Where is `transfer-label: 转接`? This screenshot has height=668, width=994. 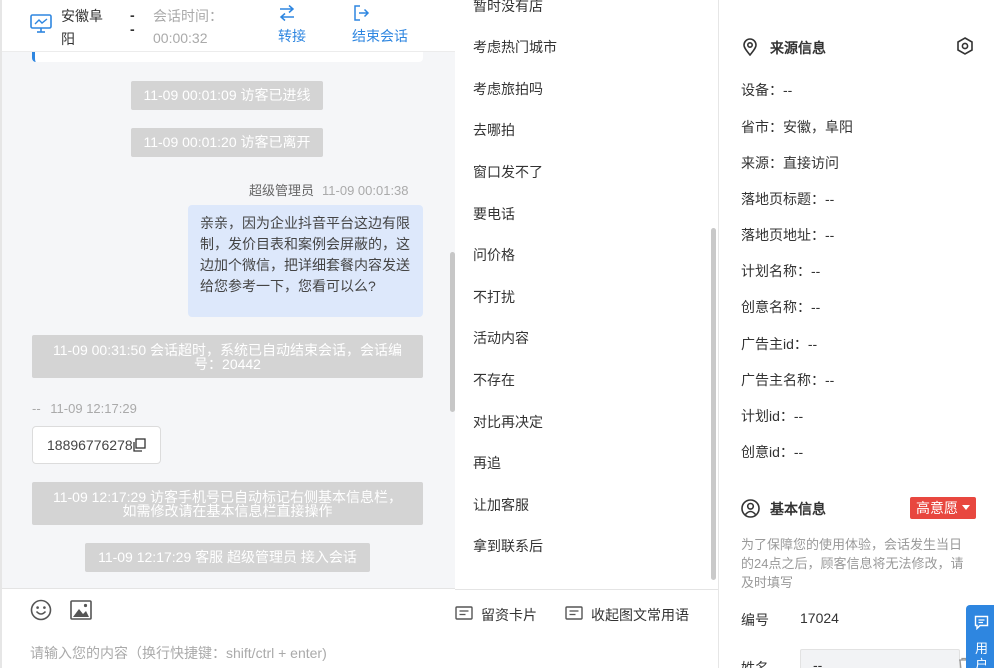 transfer-label: 转接 is located at coordinates (292, 36).